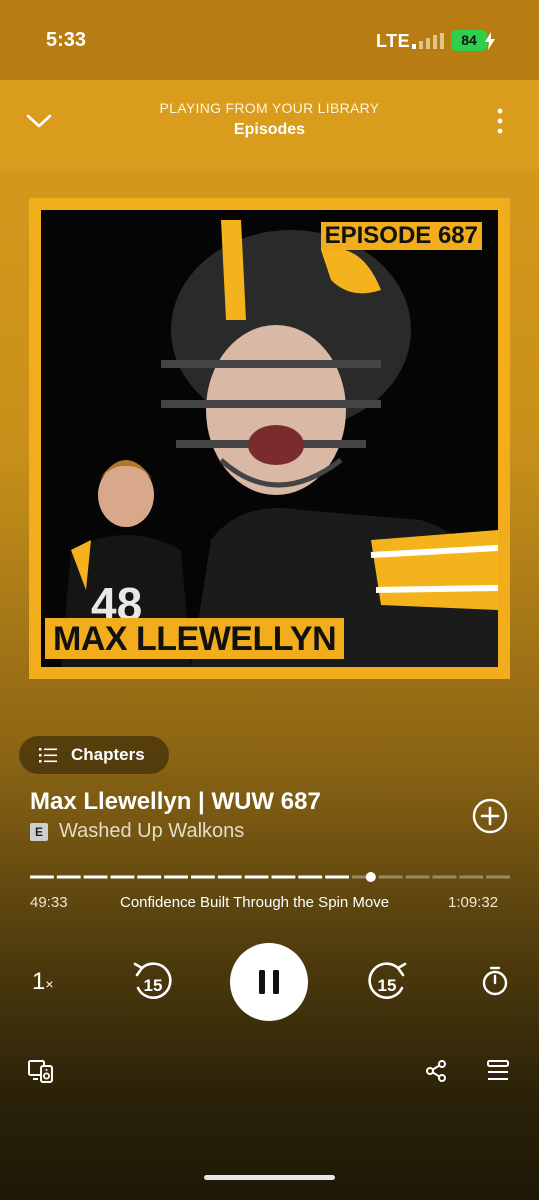 Image resolution: width=539 pixels, height=1200 pixels. What do you see at coordinates (49, 984) in the screenshot?
I see `speed-suffix: ×` at bounding box center [49, 984].